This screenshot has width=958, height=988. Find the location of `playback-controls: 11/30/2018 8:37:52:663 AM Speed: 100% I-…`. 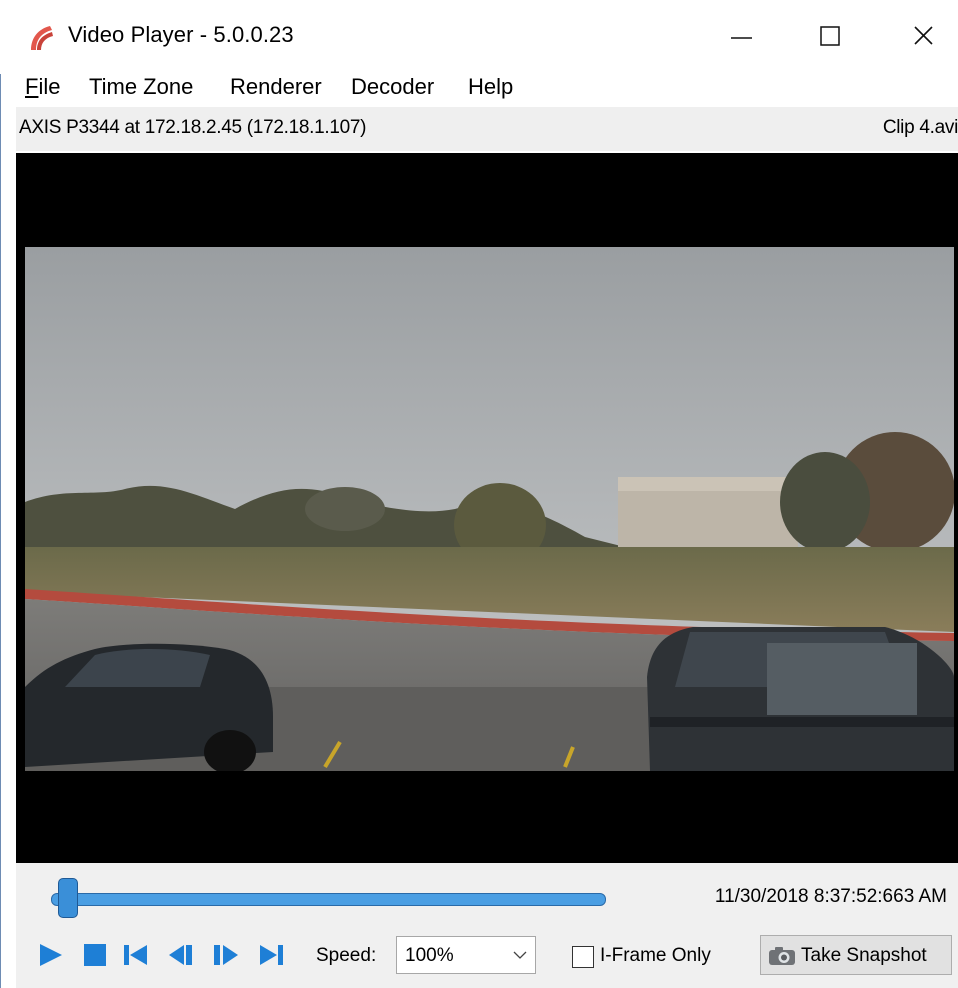

playback-controls: 11/30/2018 8:37:52:663 AM Speed: 100% I-… is located at coordinates (487, 925).